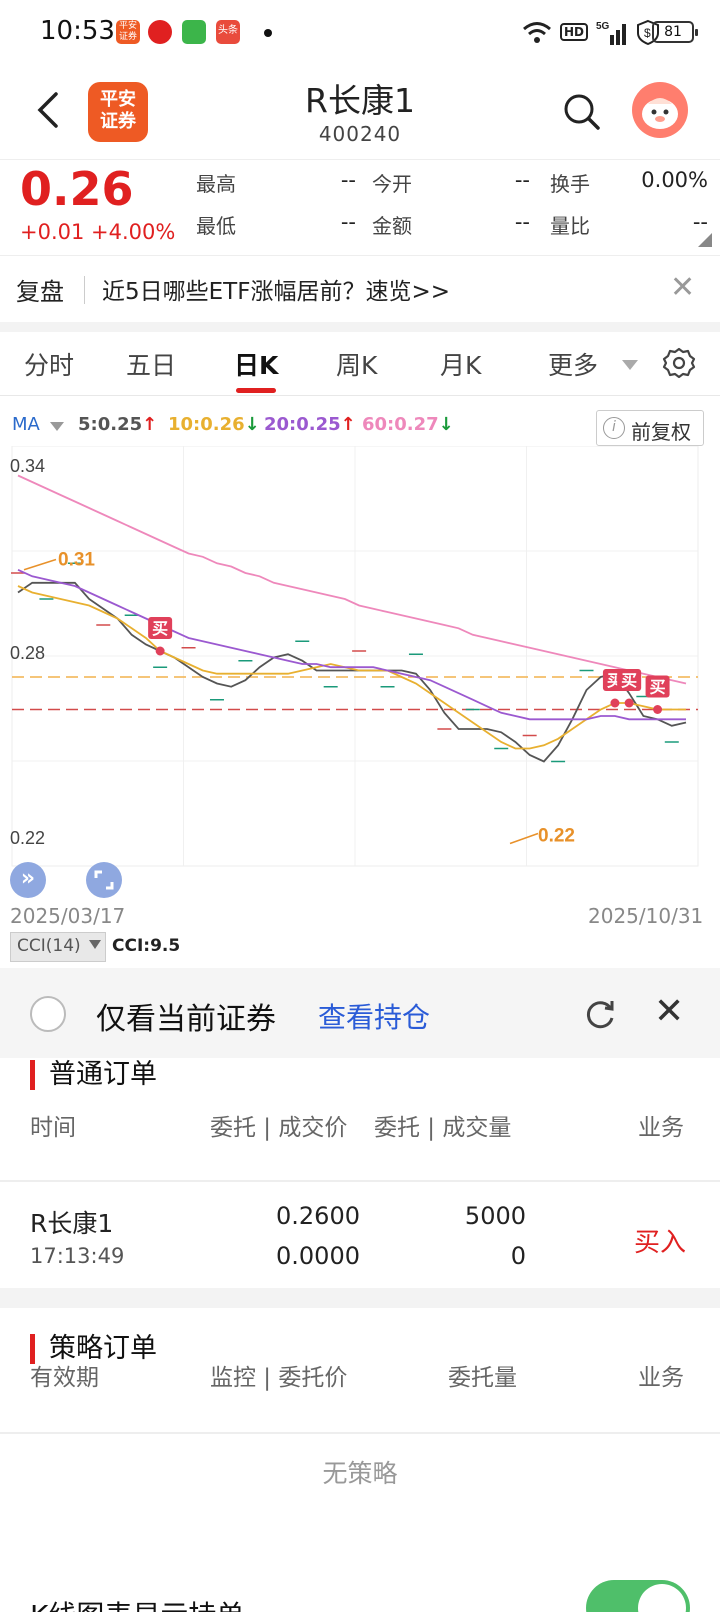  I want to click on only-current-label: 仅看当前证券, so click(186, 1016).